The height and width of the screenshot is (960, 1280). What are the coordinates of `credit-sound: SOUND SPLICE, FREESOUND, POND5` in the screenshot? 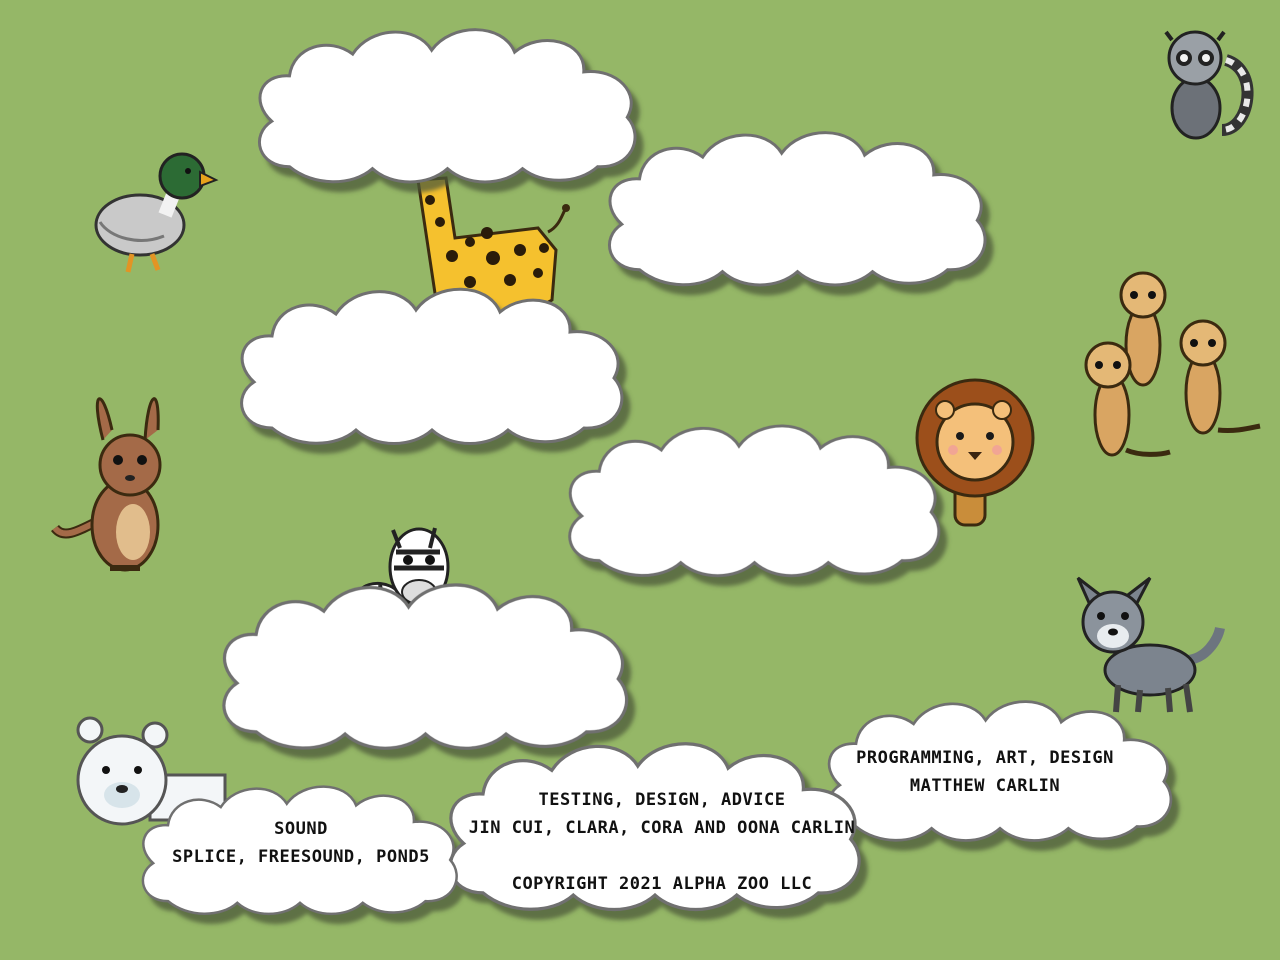 It's located at (301, 843).